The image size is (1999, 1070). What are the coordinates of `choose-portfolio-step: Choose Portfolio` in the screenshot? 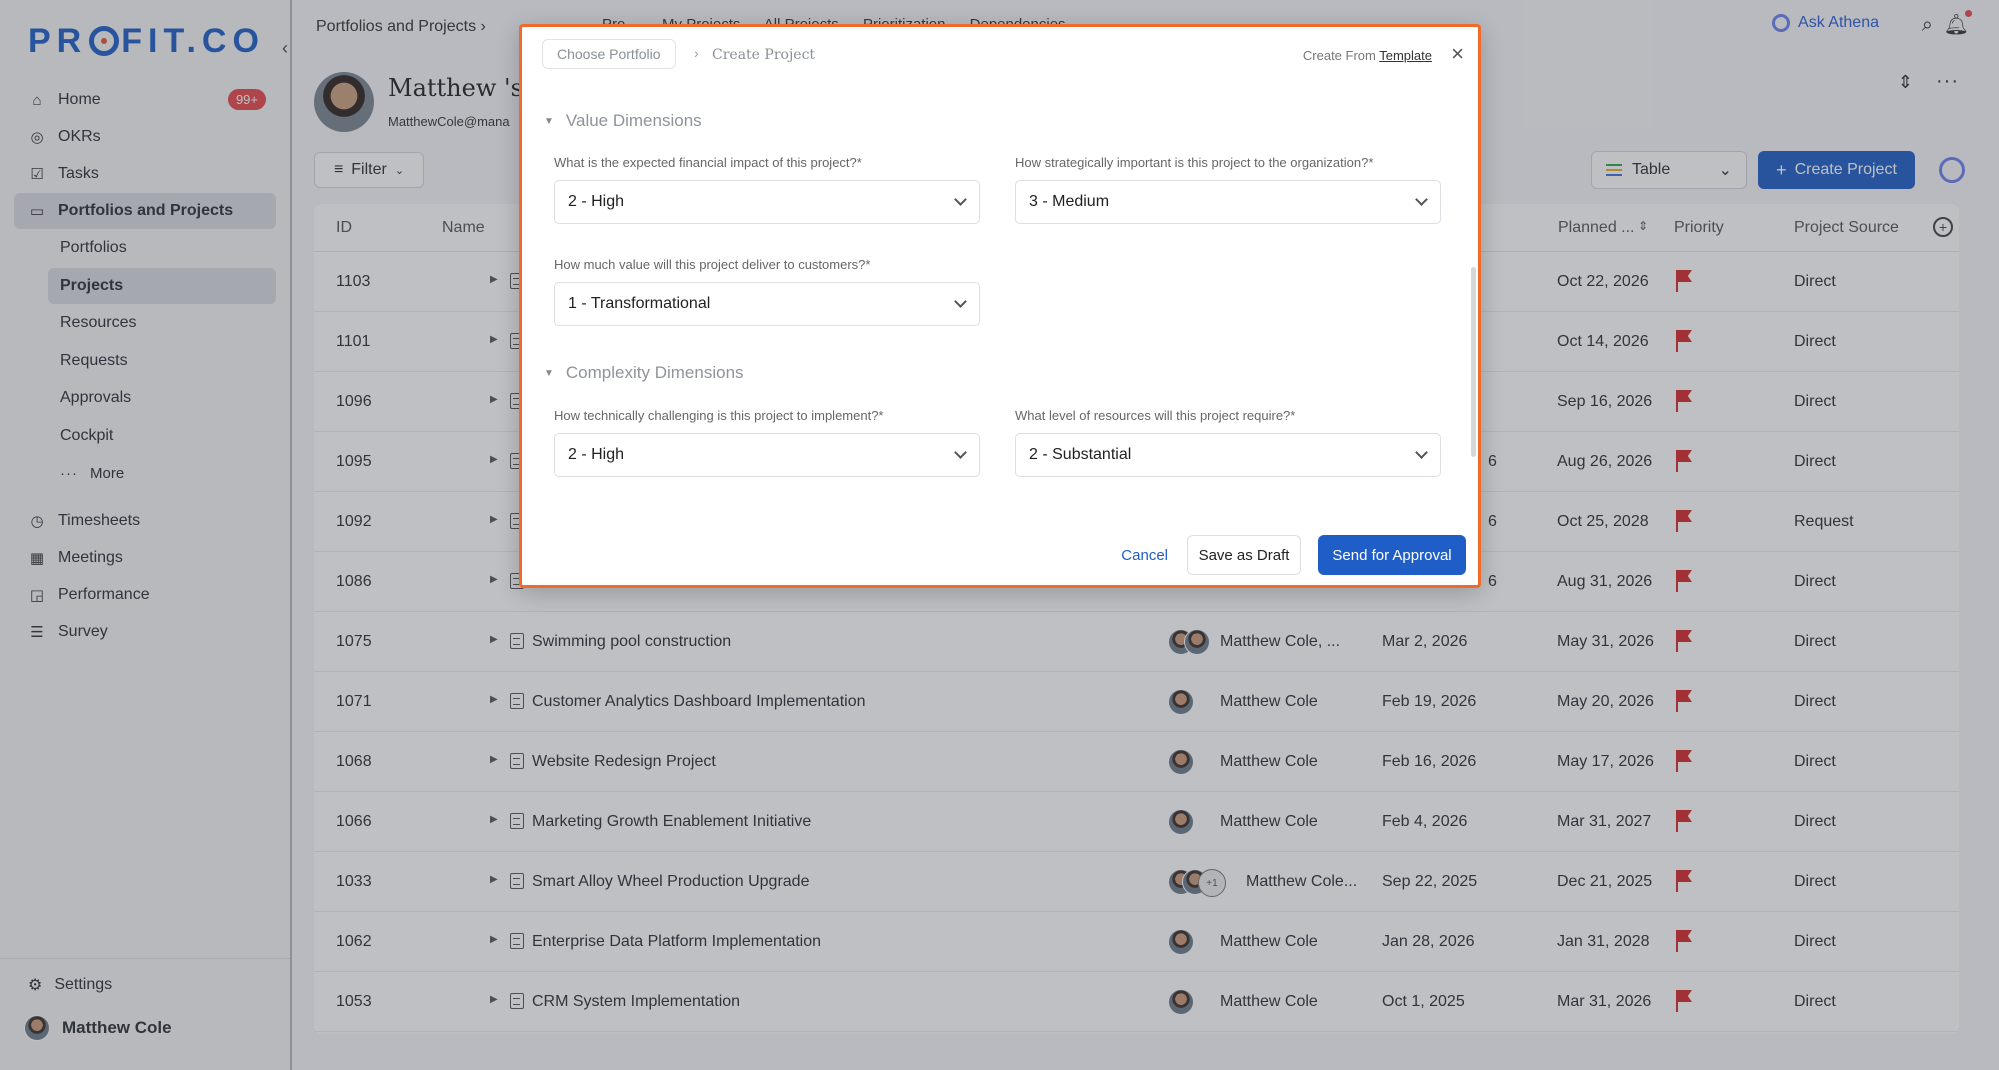 It's located at (609, 54).